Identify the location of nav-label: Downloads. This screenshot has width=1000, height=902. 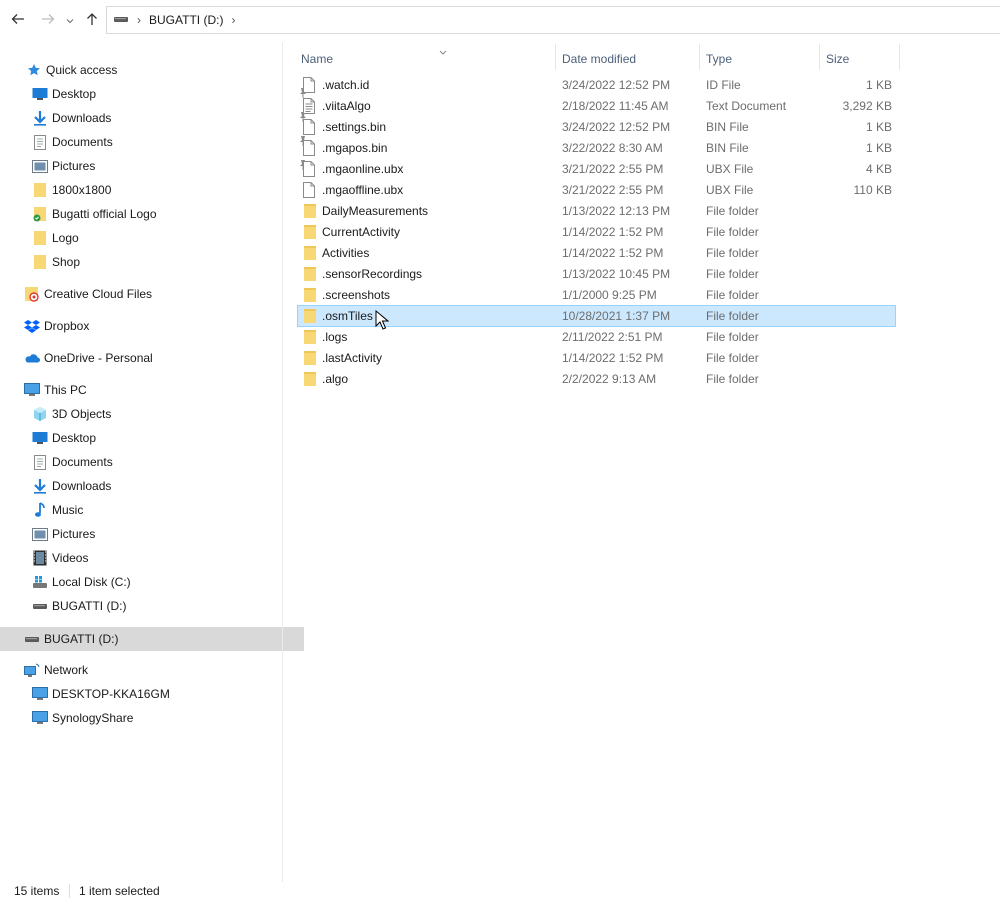
(82, 118).